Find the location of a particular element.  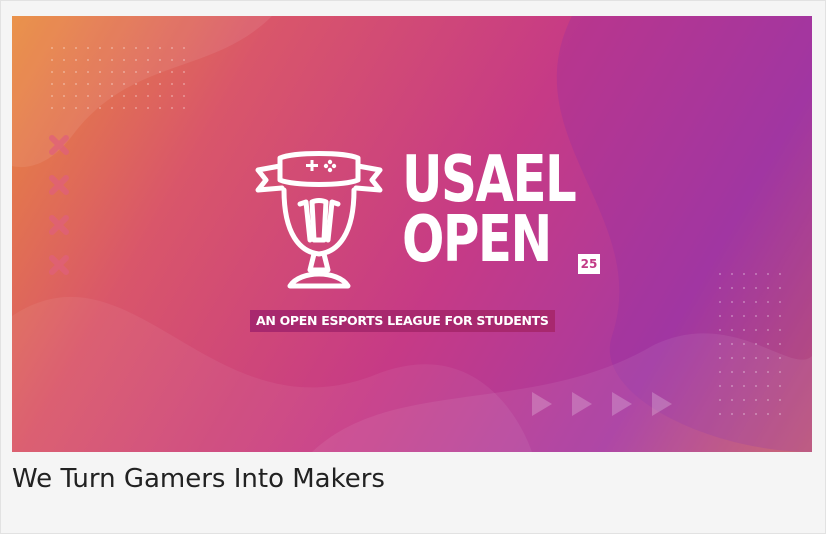

event-wordmark: USAEL OPEN is located at coordinates (489, 212).